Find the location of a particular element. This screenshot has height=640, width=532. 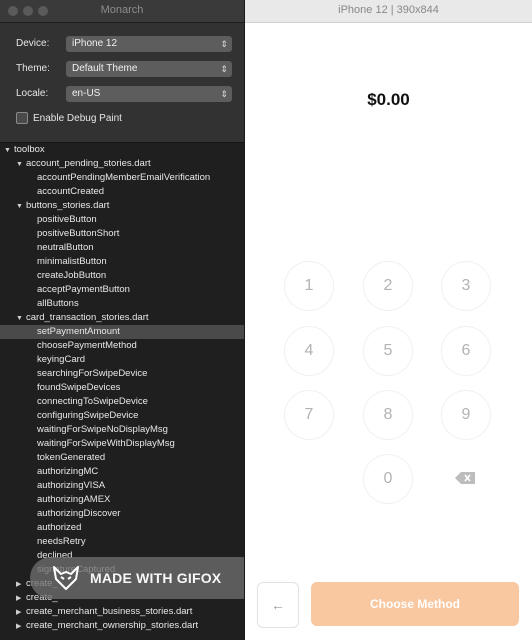

arrow-left-icon: ← is located at coordinates (278, 605).